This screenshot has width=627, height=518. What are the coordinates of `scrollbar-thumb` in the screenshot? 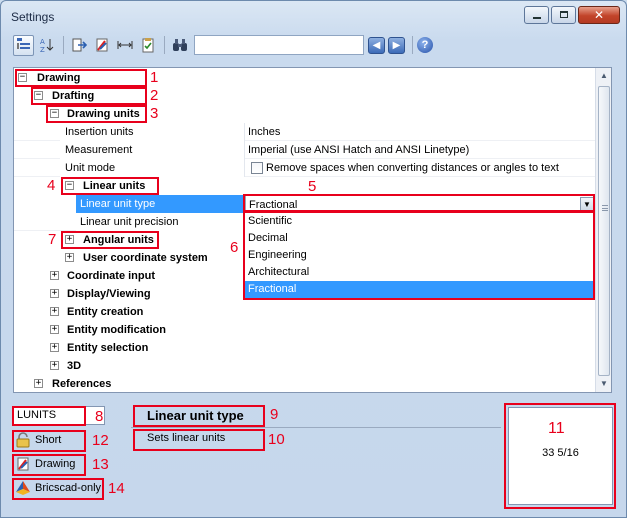 It's located at (604, 231).